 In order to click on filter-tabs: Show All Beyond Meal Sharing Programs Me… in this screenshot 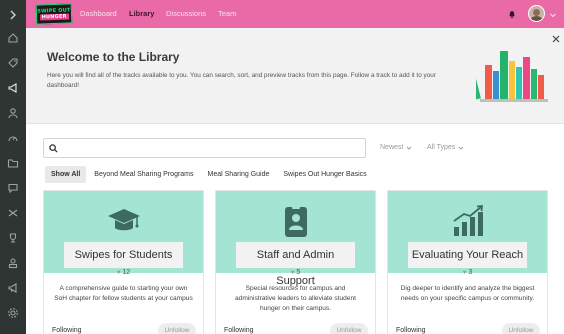, I will do `click(210, 174)`.